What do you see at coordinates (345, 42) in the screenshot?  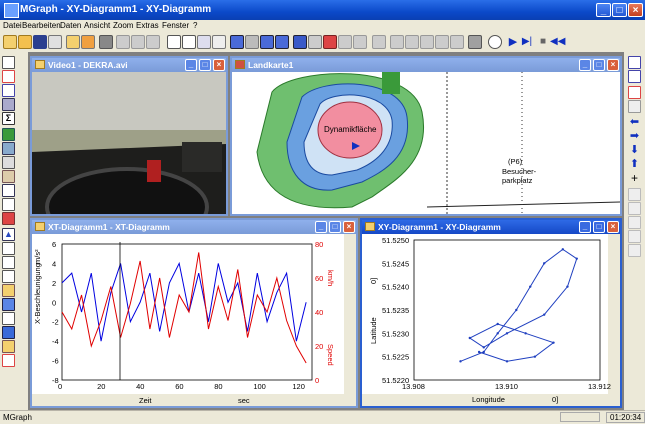 I see `marker-2-icon` at bounding box center [345, 42].